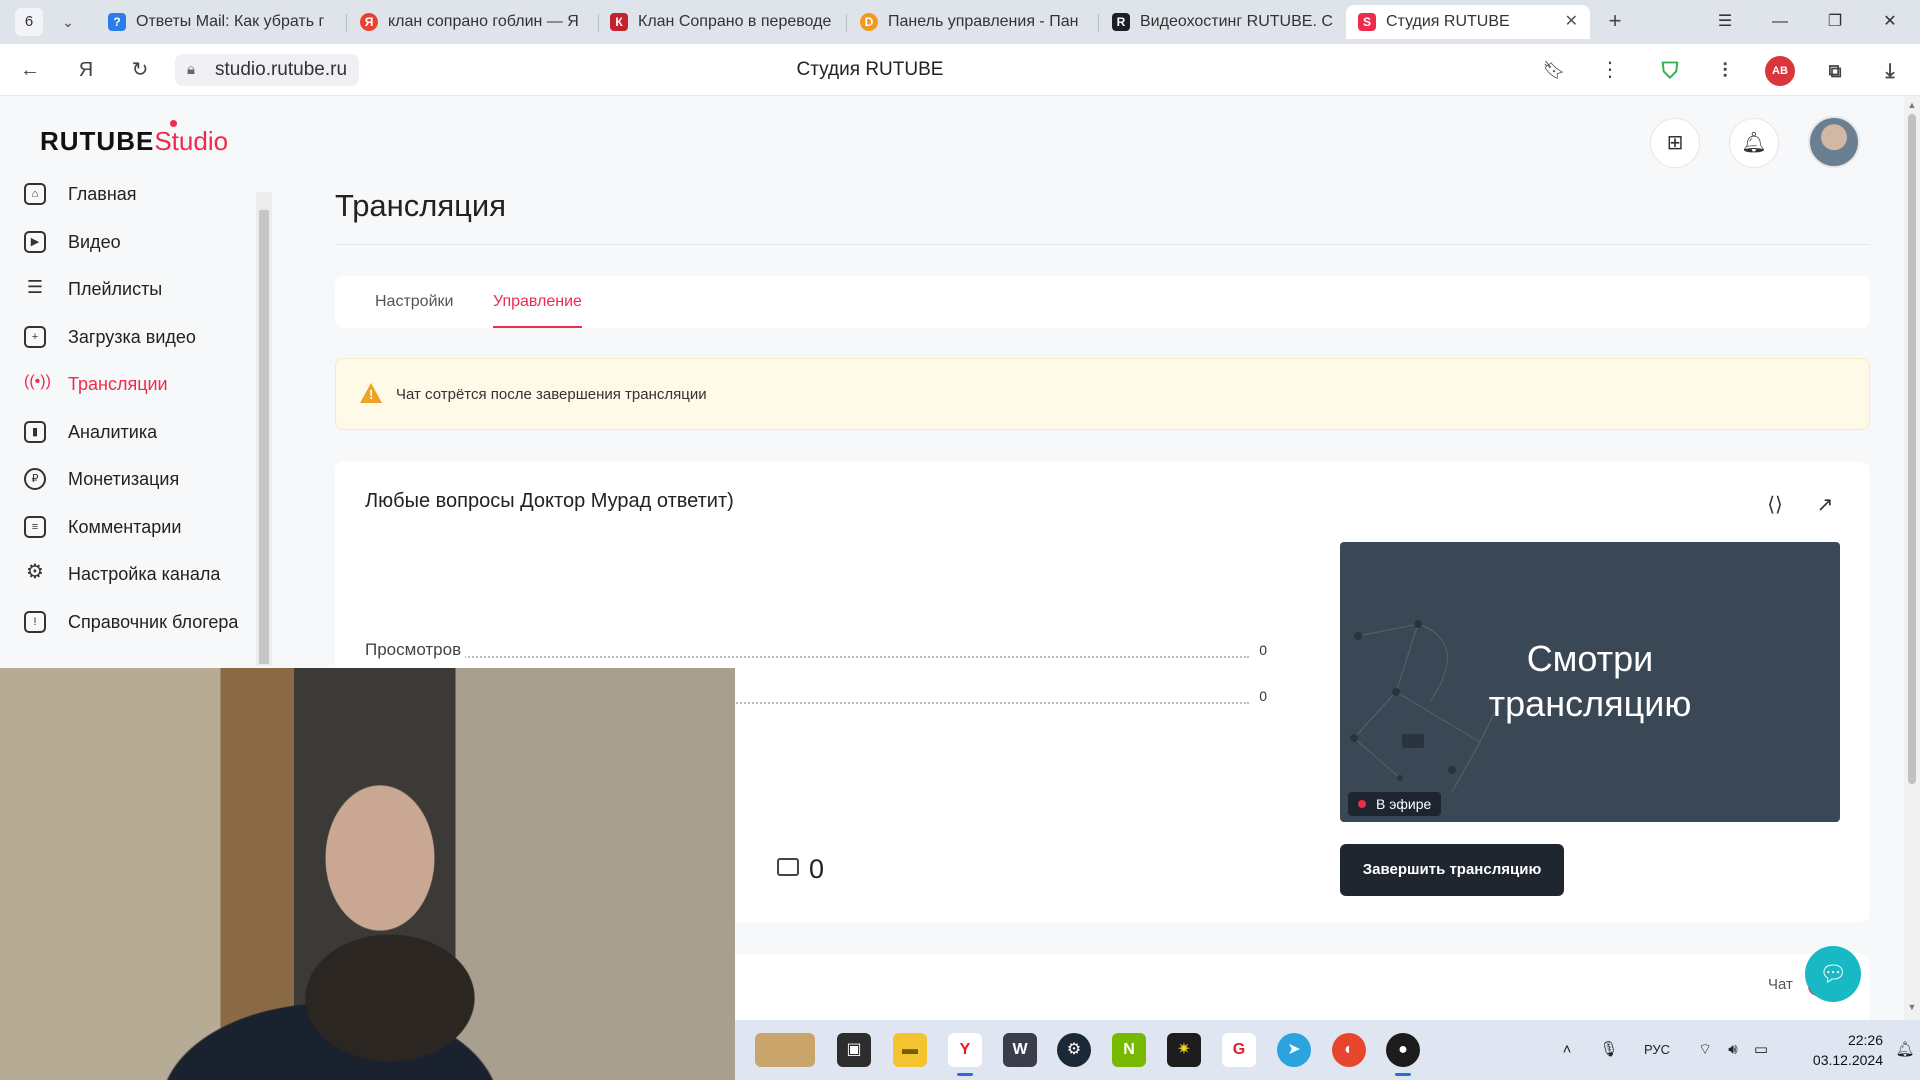 This screenshot has width=1920, height=1080. Describe the element at coordinates (86, 70) in the screenshot. I see `yandex-home-icon: Я` at that location.